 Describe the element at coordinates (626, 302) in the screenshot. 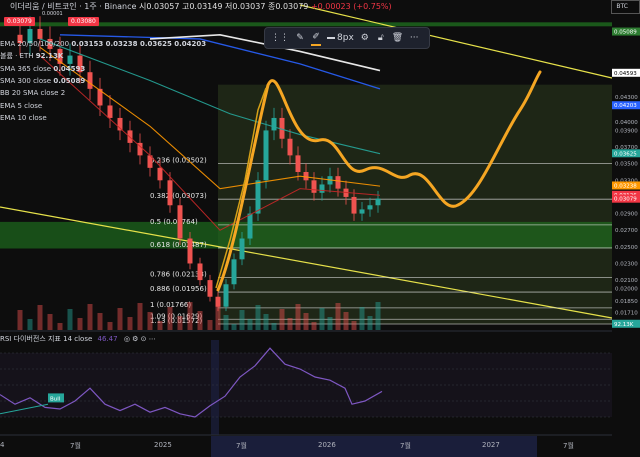

I see `price-tick: 0.01850` at that location.